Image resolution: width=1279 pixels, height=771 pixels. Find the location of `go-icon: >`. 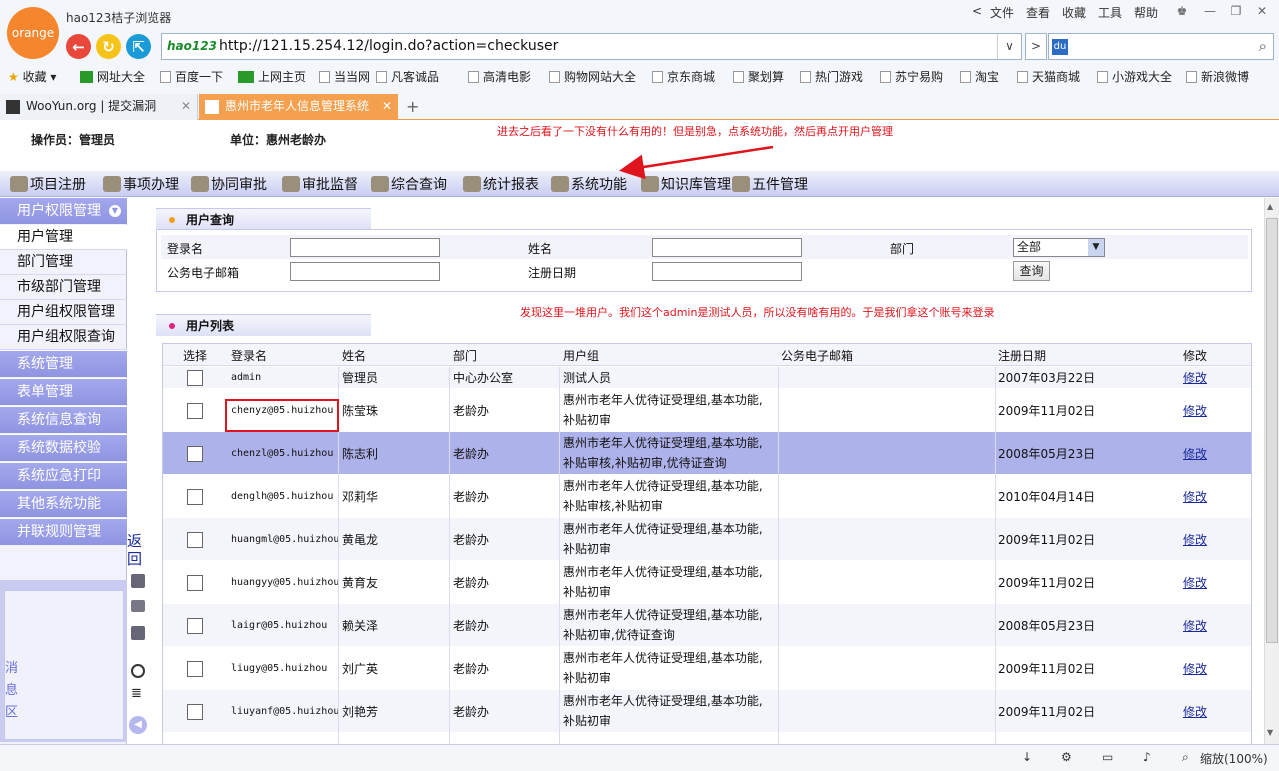

go-icon: > is located at coordinates (1036, 46).